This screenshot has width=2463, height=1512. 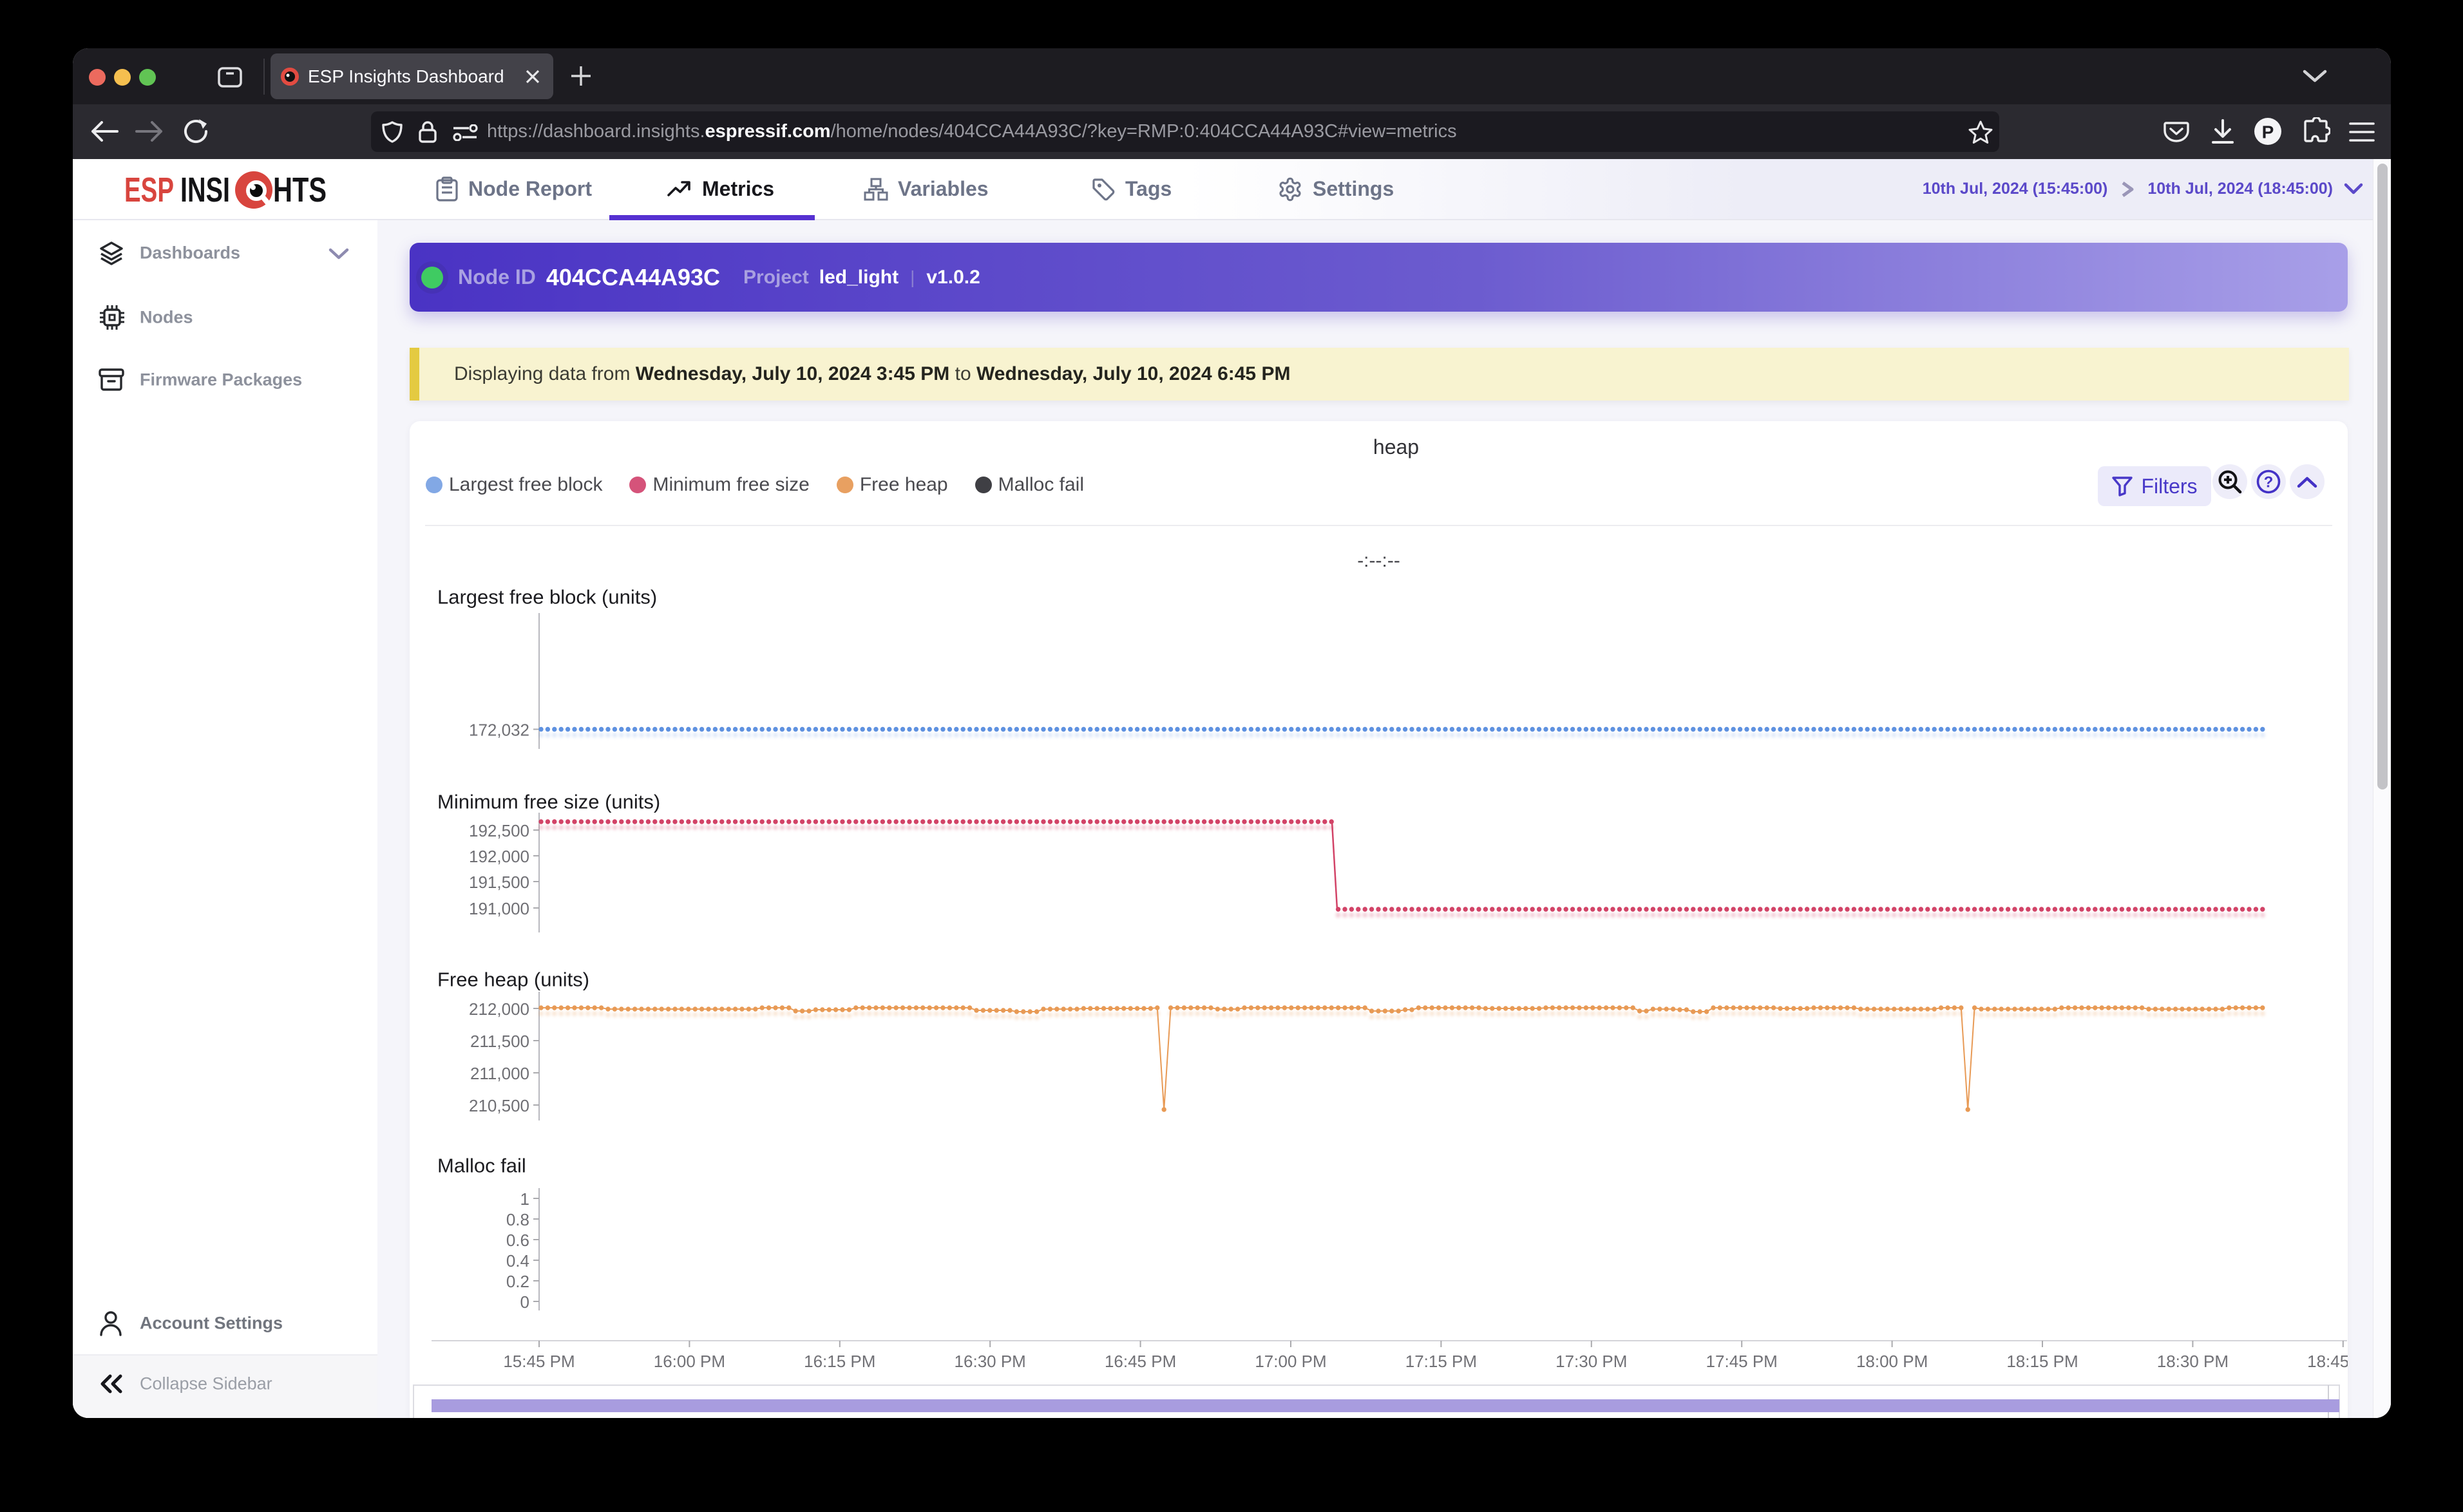 I want to click on svg-text: 191,500, so click(x=499, y=882).